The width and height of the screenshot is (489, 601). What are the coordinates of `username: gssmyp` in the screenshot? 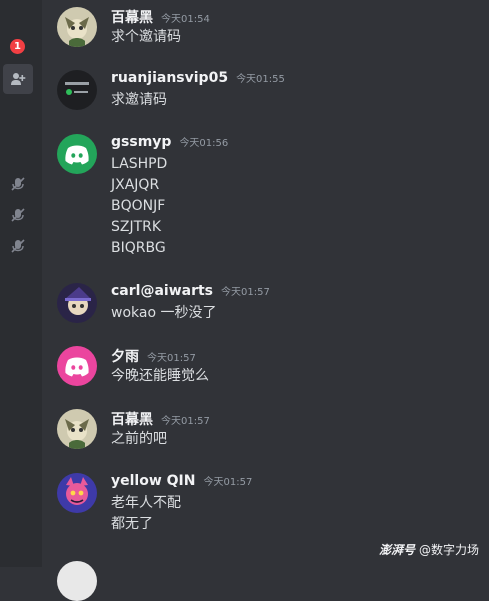 It's located at (141, 142).